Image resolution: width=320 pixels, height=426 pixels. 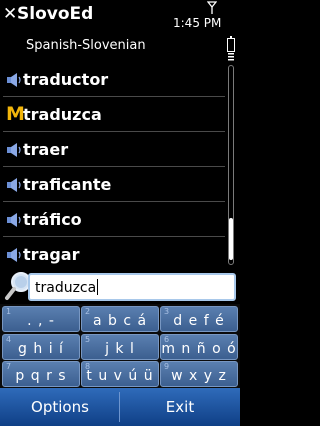 What do you see at coordinates (55, 14) in the screenshot?
I see `app-title: SlovoEd` at bounding box center [55, 14].